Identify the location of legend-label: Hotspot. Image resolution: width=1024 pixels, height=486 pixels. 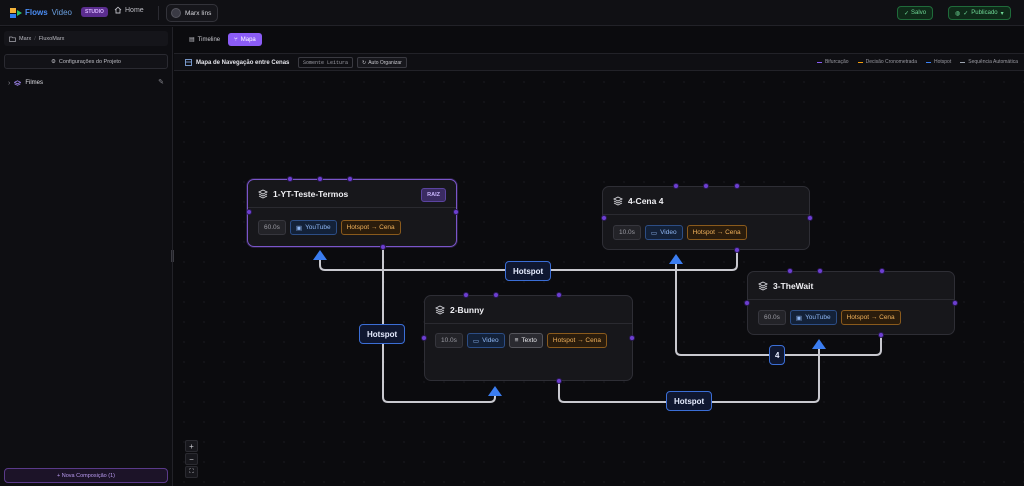
(943, 62).